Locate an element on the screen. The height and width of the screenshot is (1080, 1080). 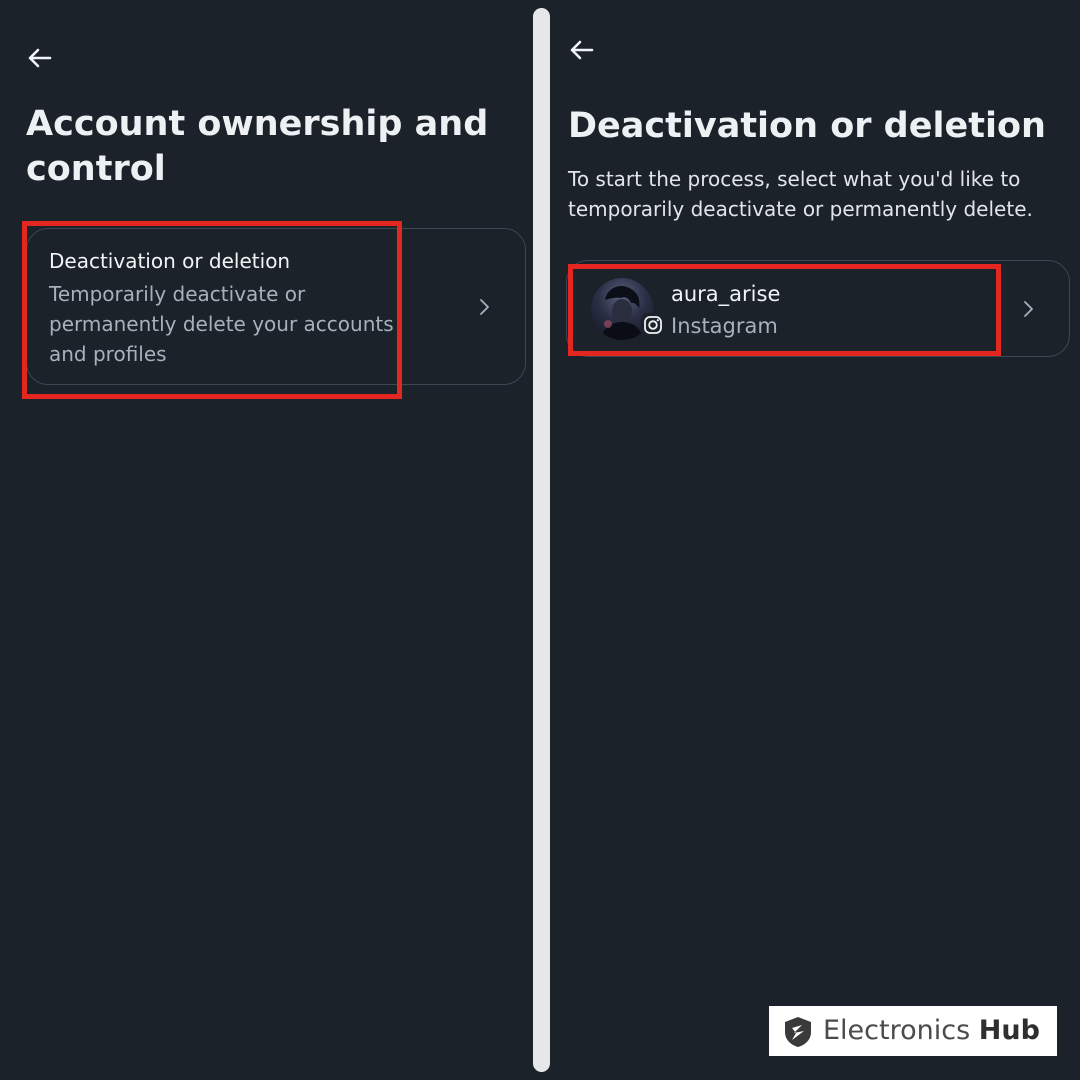
account-platform: Instagram is located at coordinates (724, 326).